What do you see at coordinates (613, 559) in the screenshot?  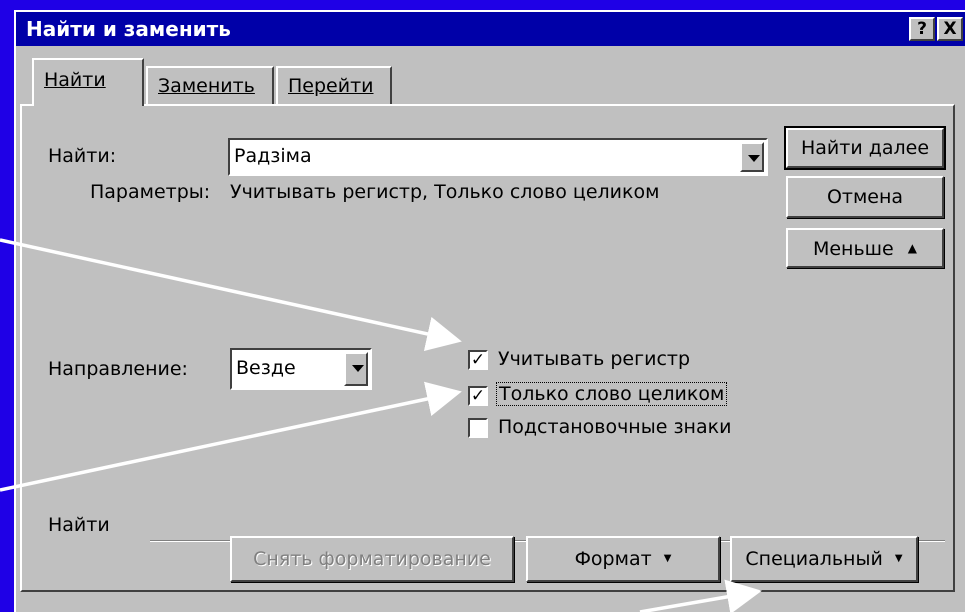 I see `format-button-label: Формат` at bounding box center [613, 559].